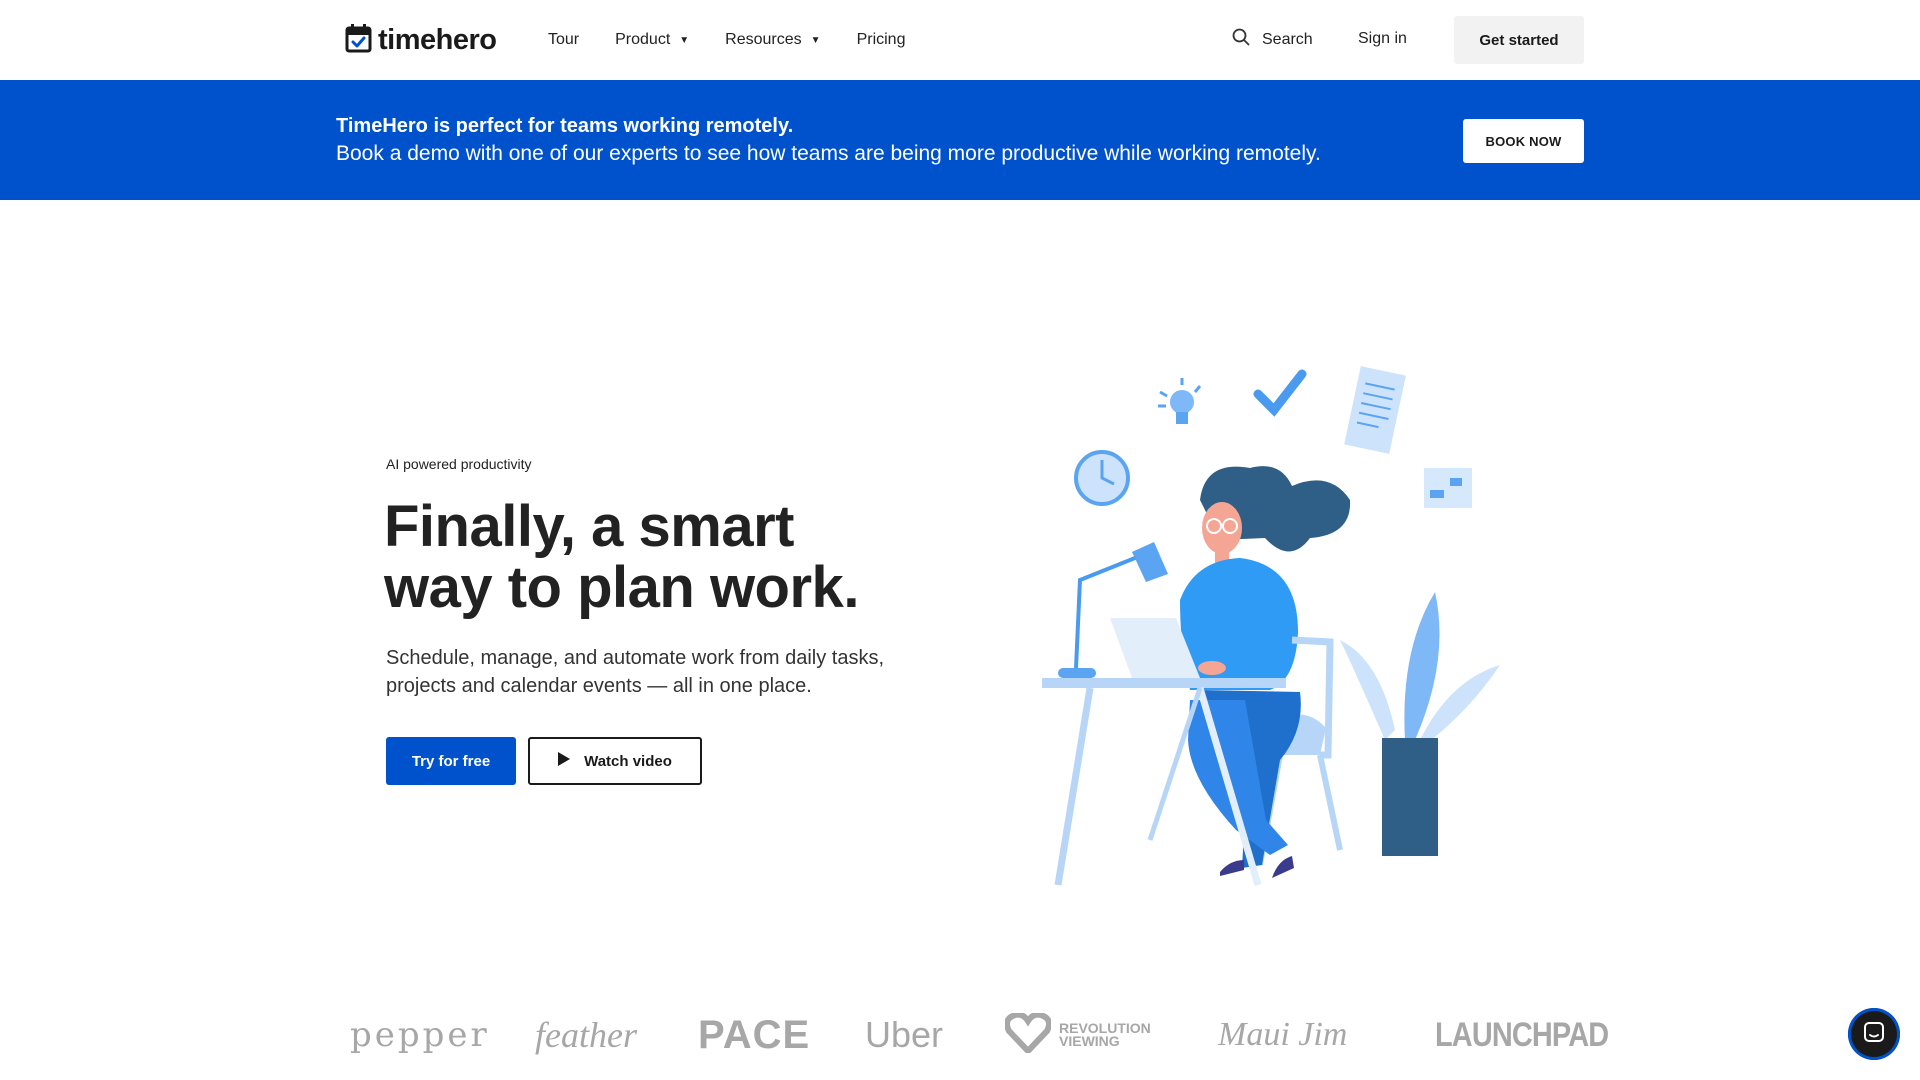  Describe the element at coordinates (1519, 40) in the screenshot. I see `get-started-button: Get started` at that location.